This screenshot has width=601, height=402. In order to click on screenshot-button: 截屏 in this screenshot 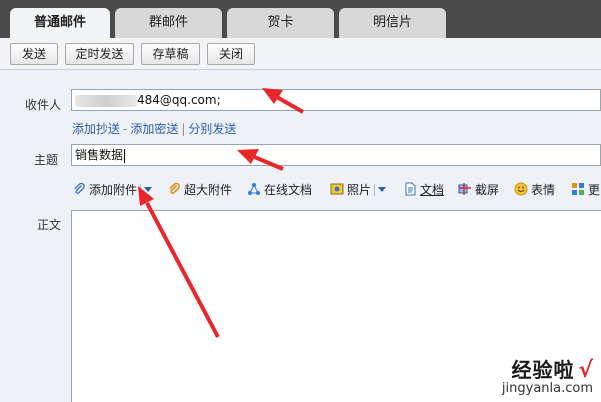, I will do `click(478, 190)`.